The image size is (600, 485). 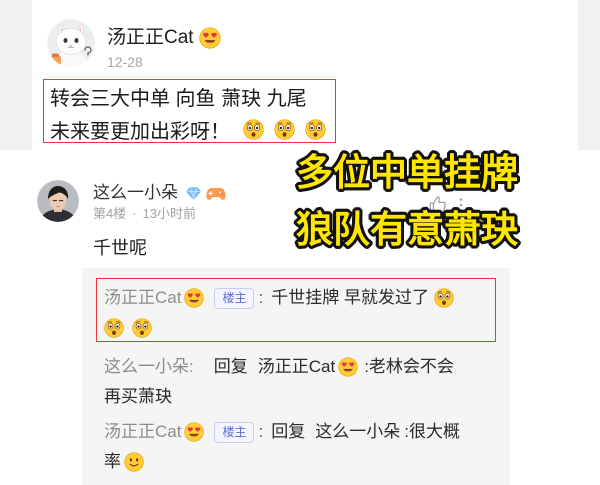 I want to click on reply-line: 汤正正Cat 楼主 : 回复 这么一小朵 :很大概, so click(x=282, y=432).